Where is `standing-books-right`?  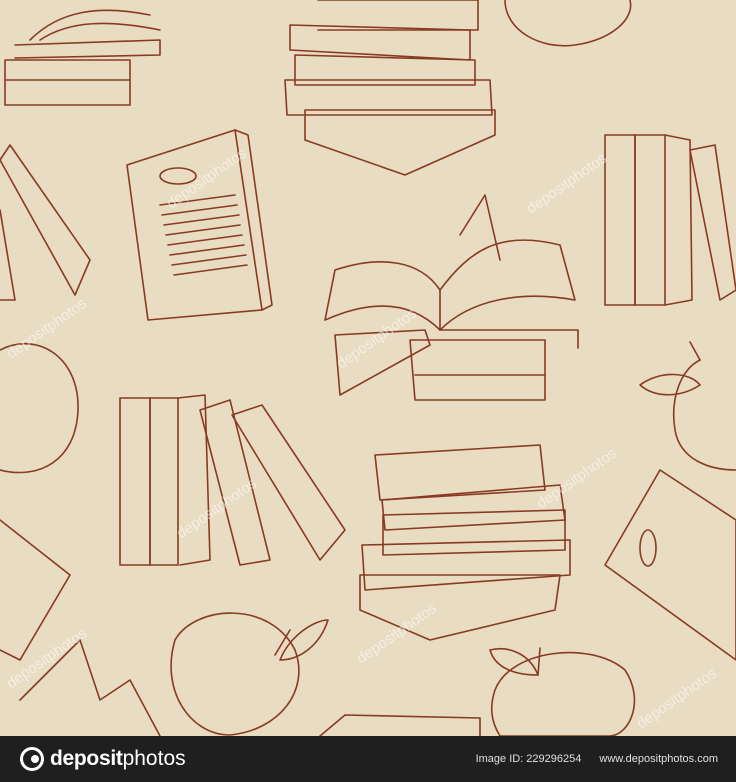 standing-books-right is located at coordinates (670, 220).